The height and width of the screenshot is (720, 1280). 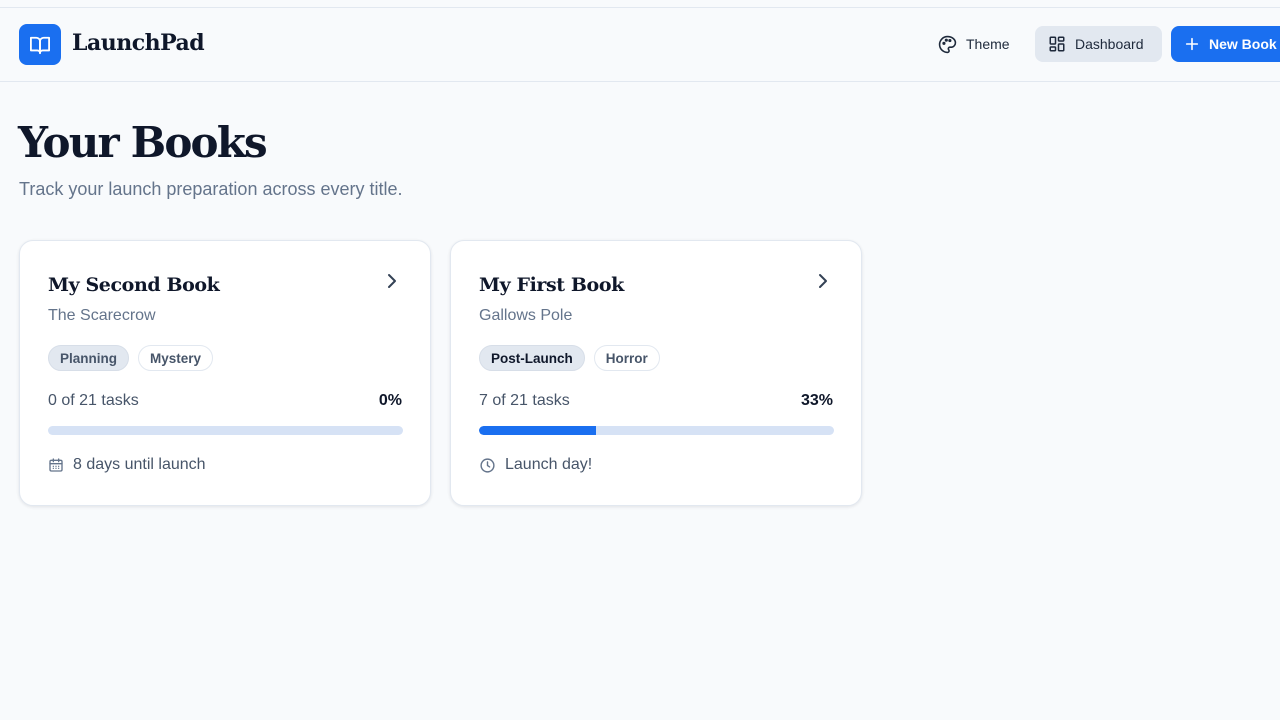 What do you see at coordinates (526, 315) in the screenshot?
I see `book-subtitle: Gallows Pole` at bounding box center [526, 315].